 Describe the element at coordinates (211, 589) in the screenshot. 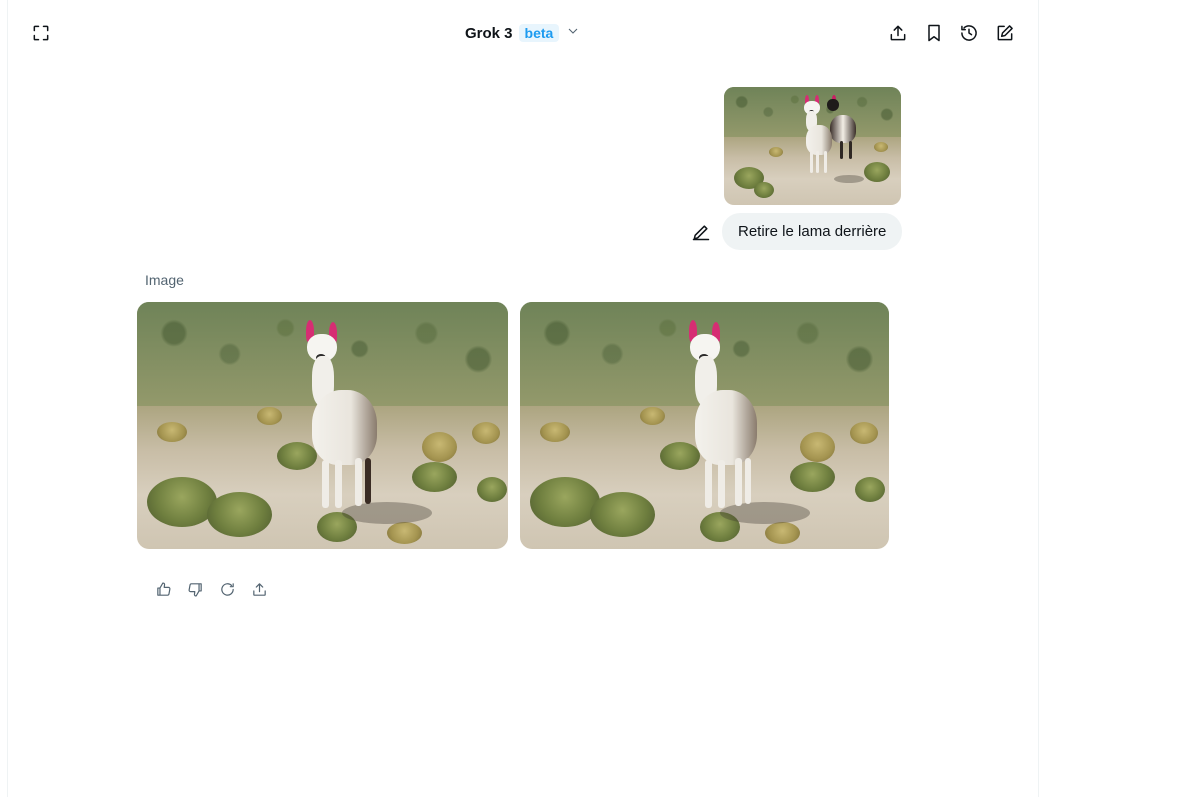

I see `response-actions` at that location.